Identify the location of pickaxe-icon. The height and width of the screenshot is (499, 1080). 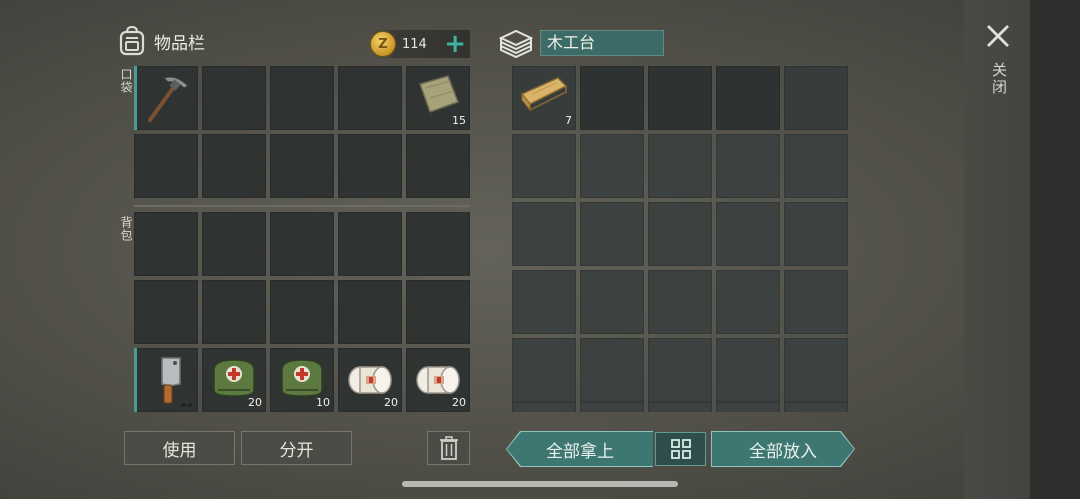
(168, 99).